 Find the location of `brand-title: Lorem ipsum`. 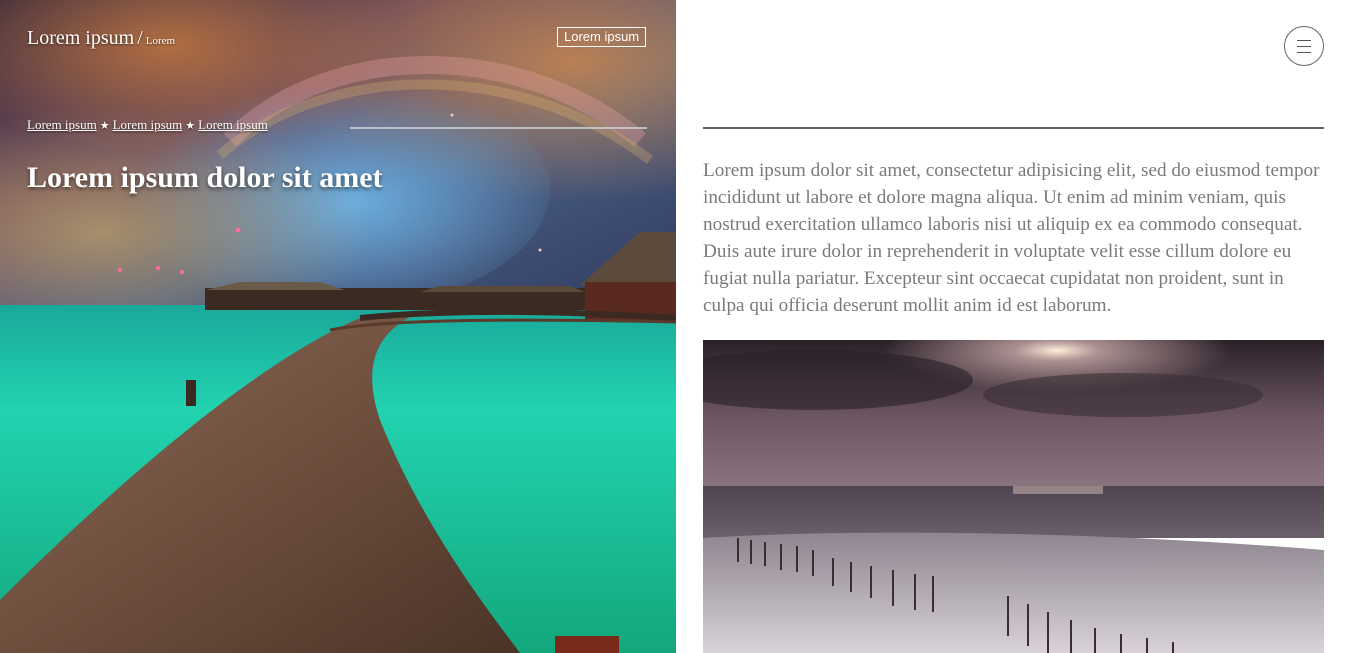

brand-title: Lorem ipsum is located at coordinates (81, 38).